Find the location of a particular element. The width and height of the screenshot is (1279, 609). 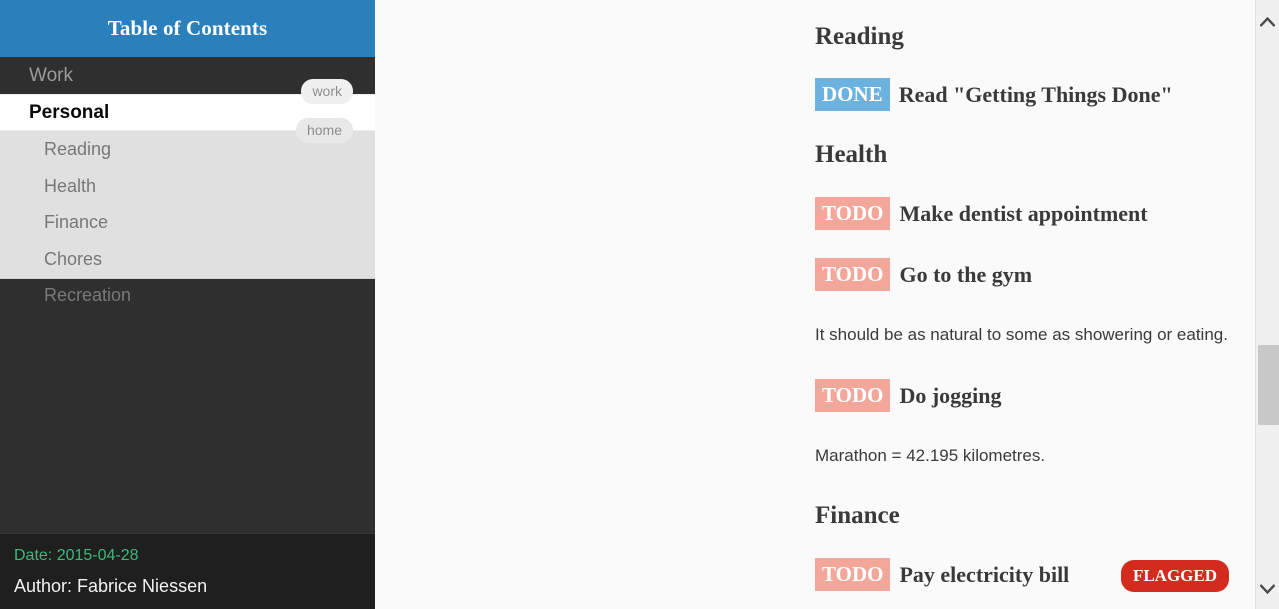

sidebar-header: Table of Contents is located at coordinates (187, 28).